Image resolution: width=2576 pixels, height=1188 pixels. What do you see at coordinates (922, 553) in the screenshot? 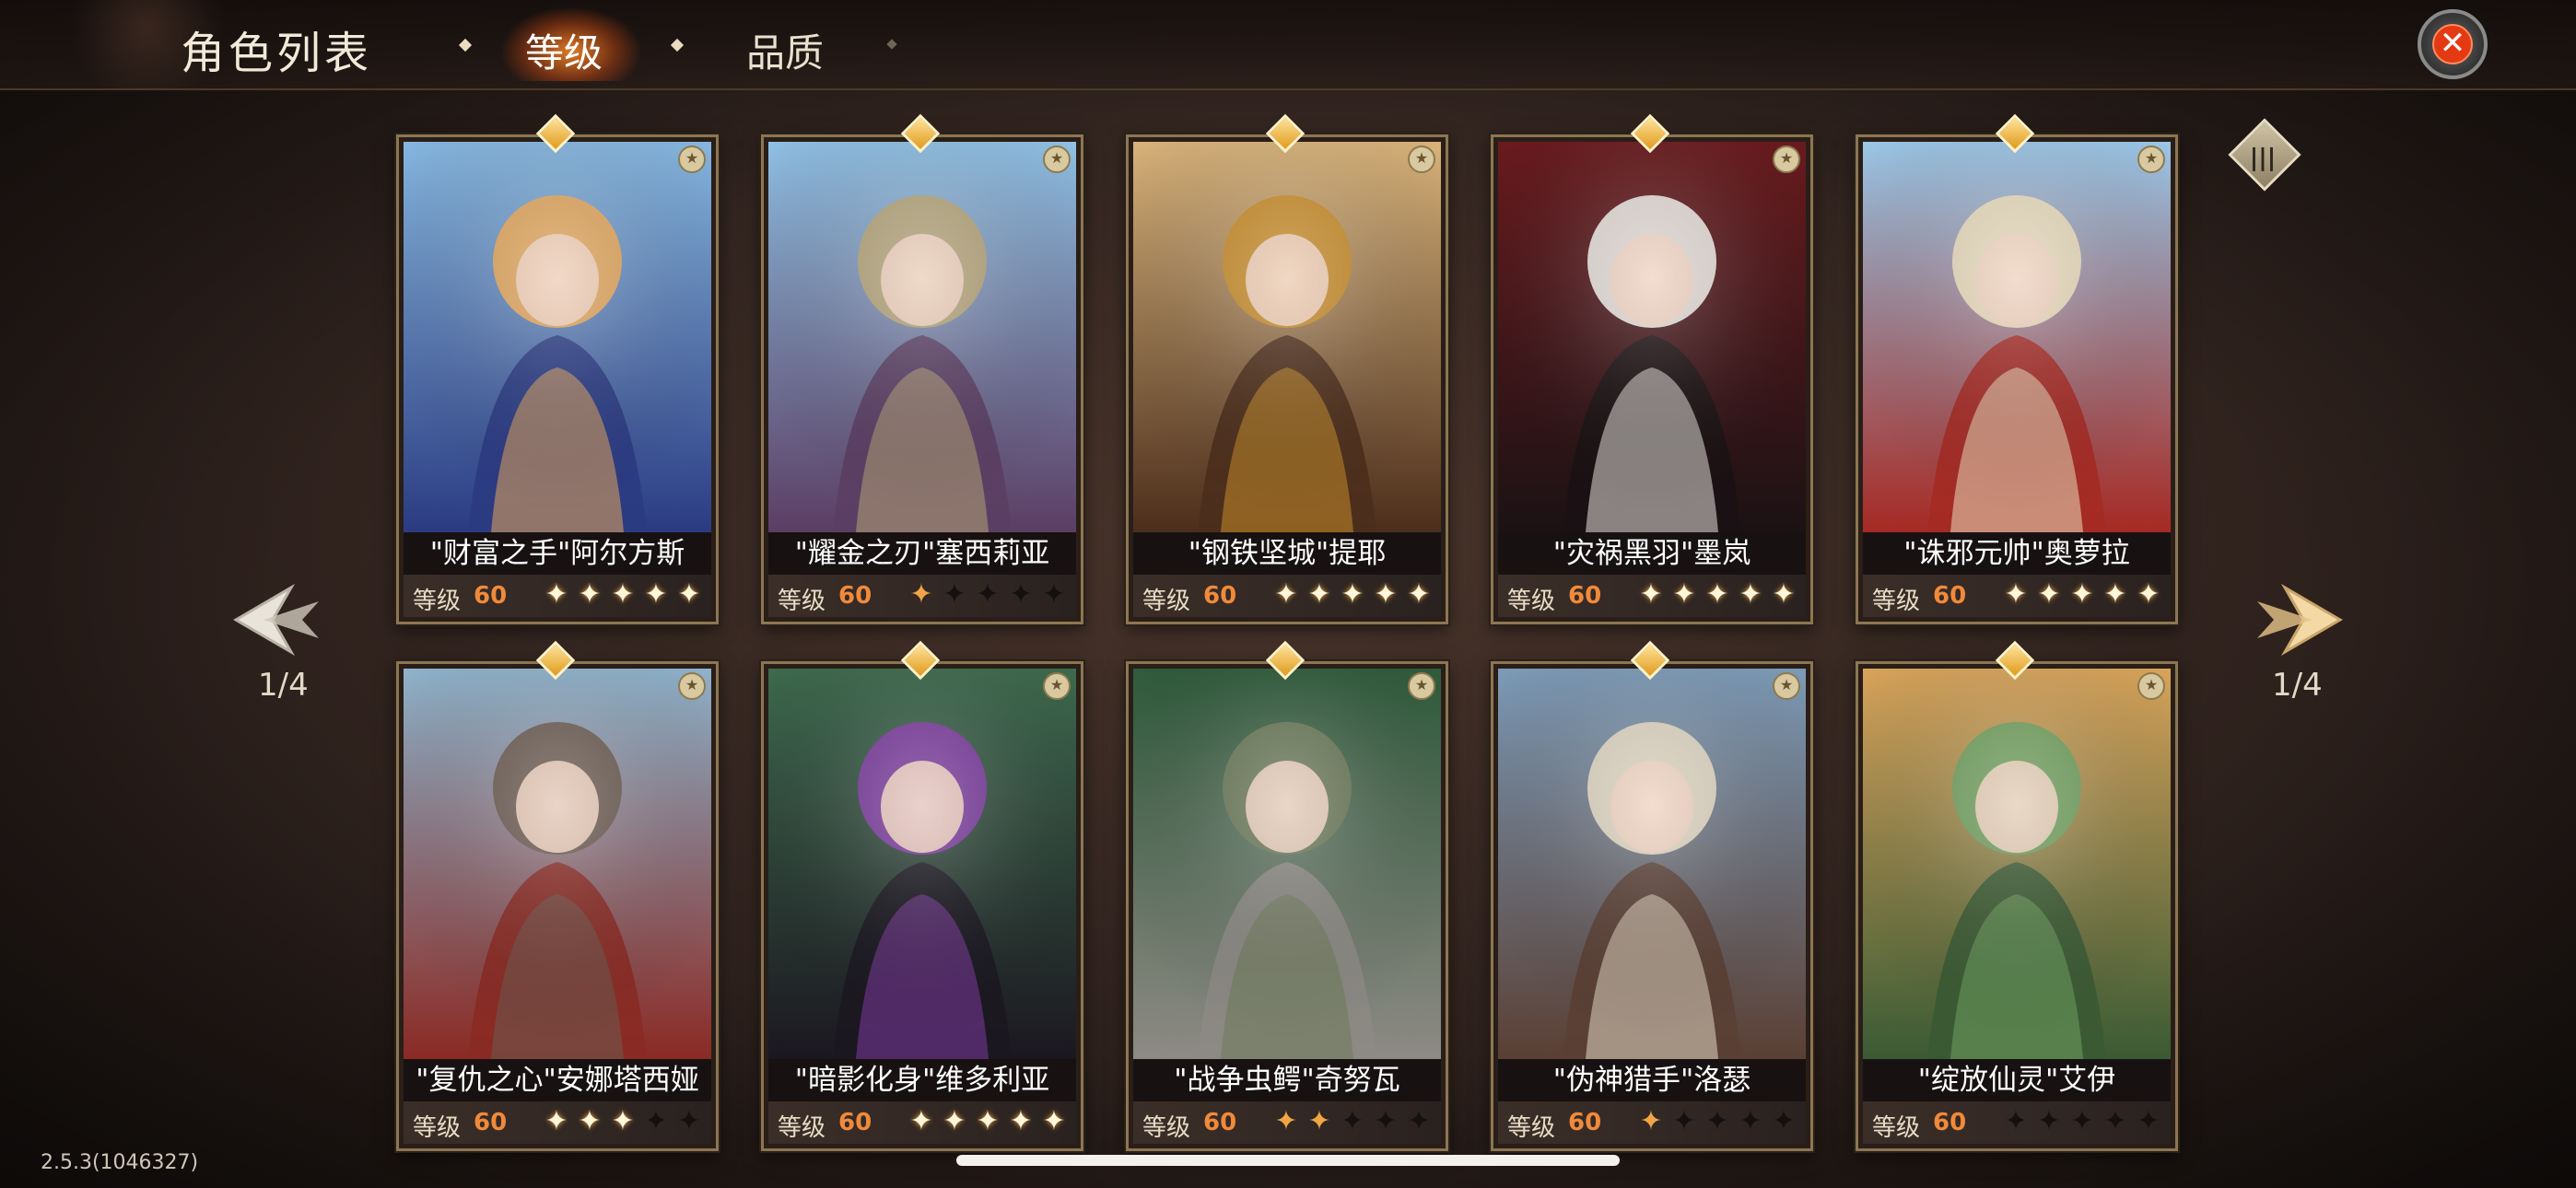
I see `character-name: "耀金之刃"塞西莉亚` at bounding box center [922, 553].